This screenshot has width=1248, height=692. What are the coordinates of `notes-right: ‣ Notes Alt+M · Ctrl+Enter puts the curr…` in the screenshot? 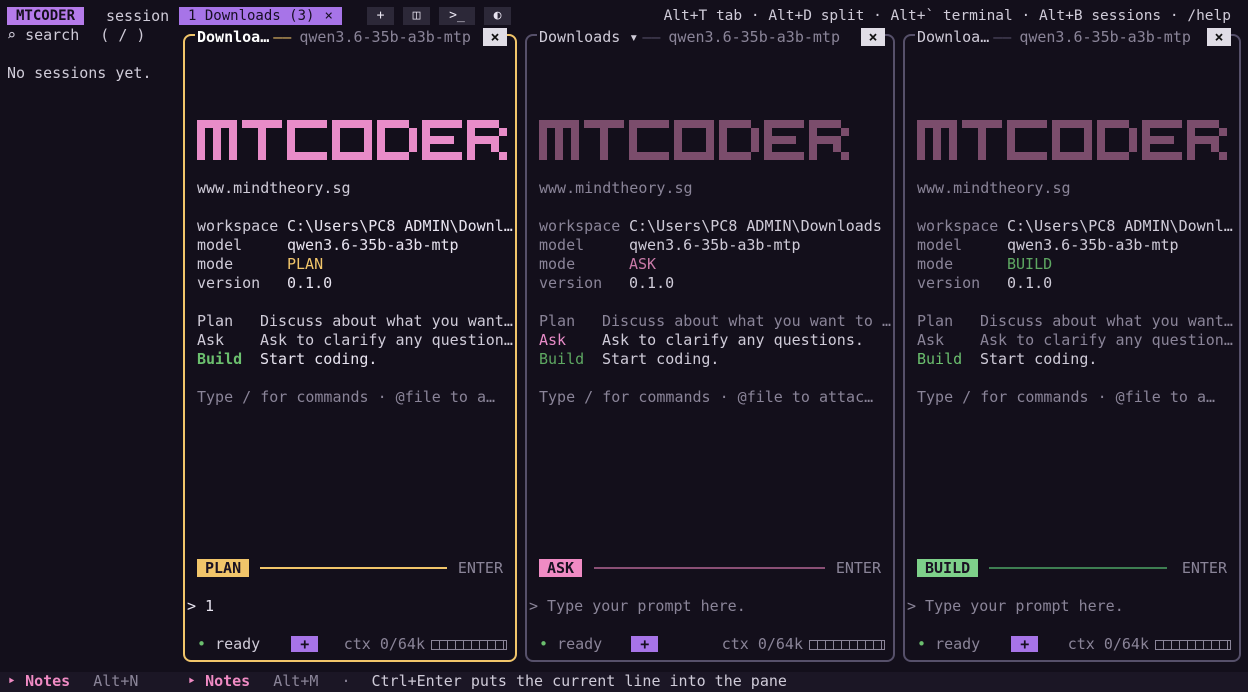 It's located at (487, 681).